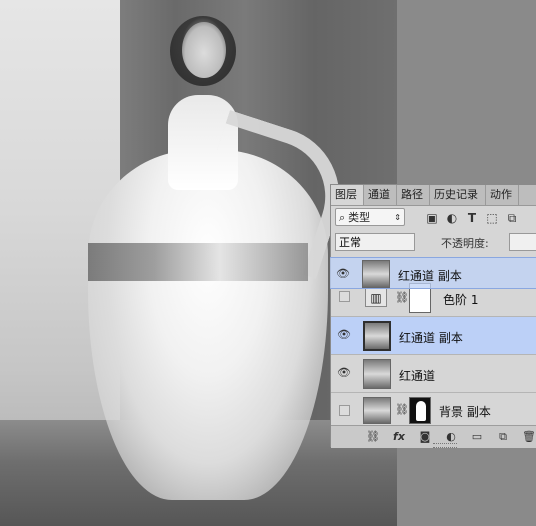 Image resolution: width=536 pixels, height=526 pixels. What do you see at coordinates (465, 412) in the screenshot?
I see `layer-name: 背景 副本` at bounding box center [465, 412].